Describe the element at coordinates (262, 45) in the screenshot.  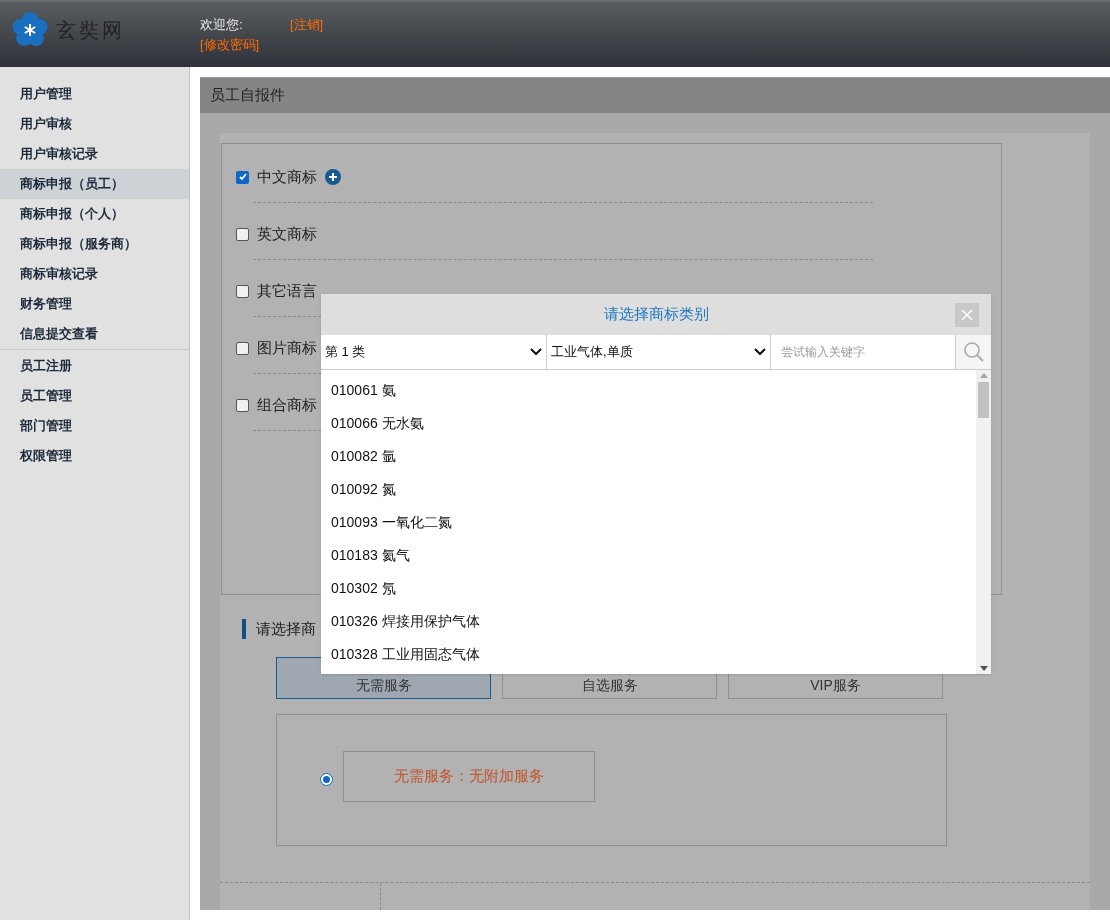
I see `change-password-link: [修改密码]` at that location.